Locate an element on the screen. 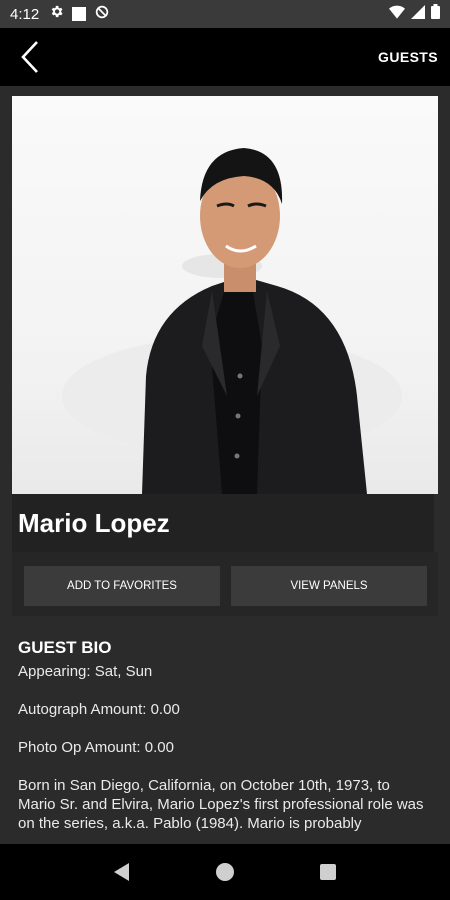 This screenshot has width=450, height=900. signal-icon is located at coordinates (418, 14).